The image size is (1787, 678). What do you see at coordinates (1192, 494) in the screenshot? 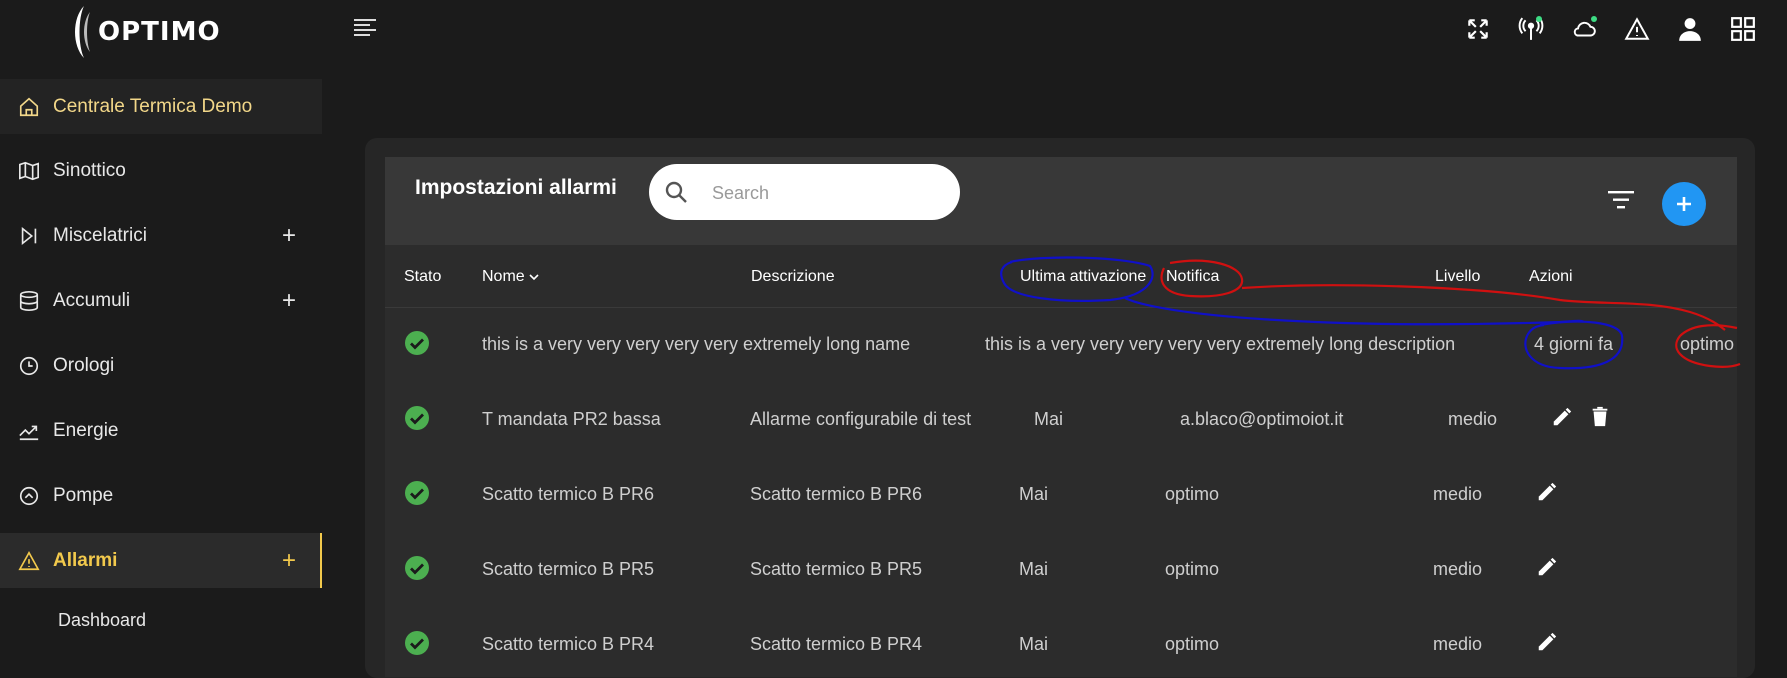
I see `row-3-notifica: optimo` at bounding box center [1192, 494].